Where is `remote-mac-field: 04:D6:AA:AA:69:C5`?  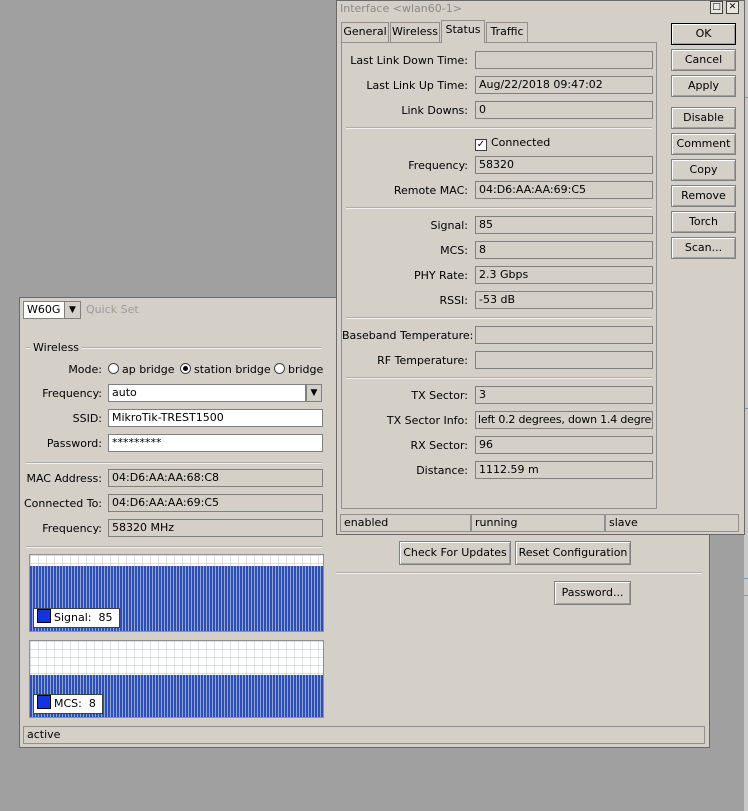 remote-mac-field: 04:D6:AA:AA:69:C5 is located at coordinates (564, 190).